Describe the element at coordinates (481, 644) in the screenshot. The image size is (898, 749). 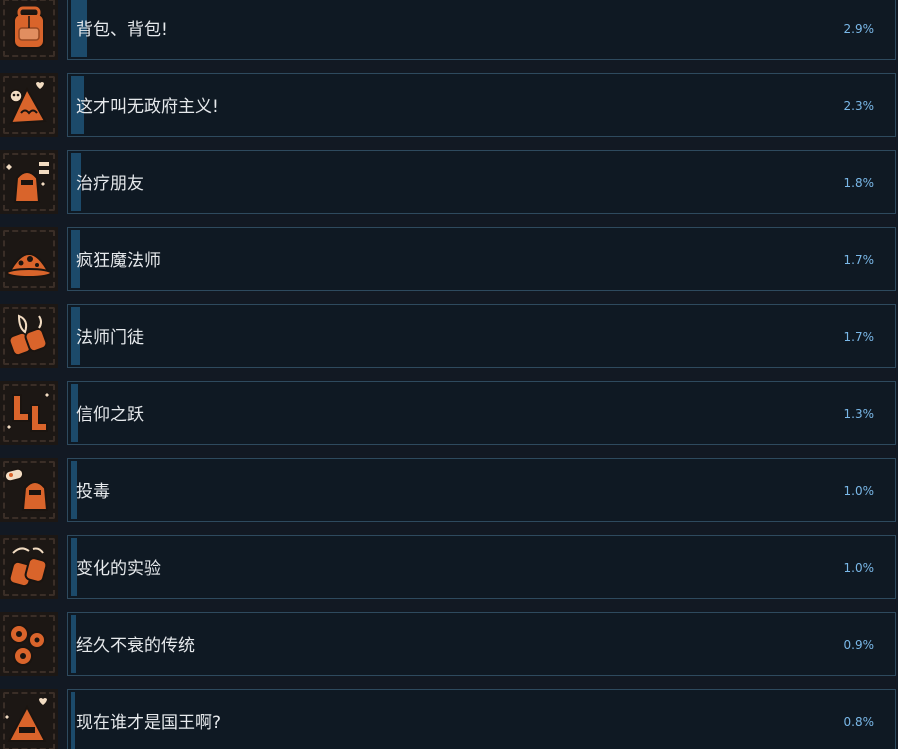
I see `achievement-card: 经久不衰的传统 0.9%` at that location.